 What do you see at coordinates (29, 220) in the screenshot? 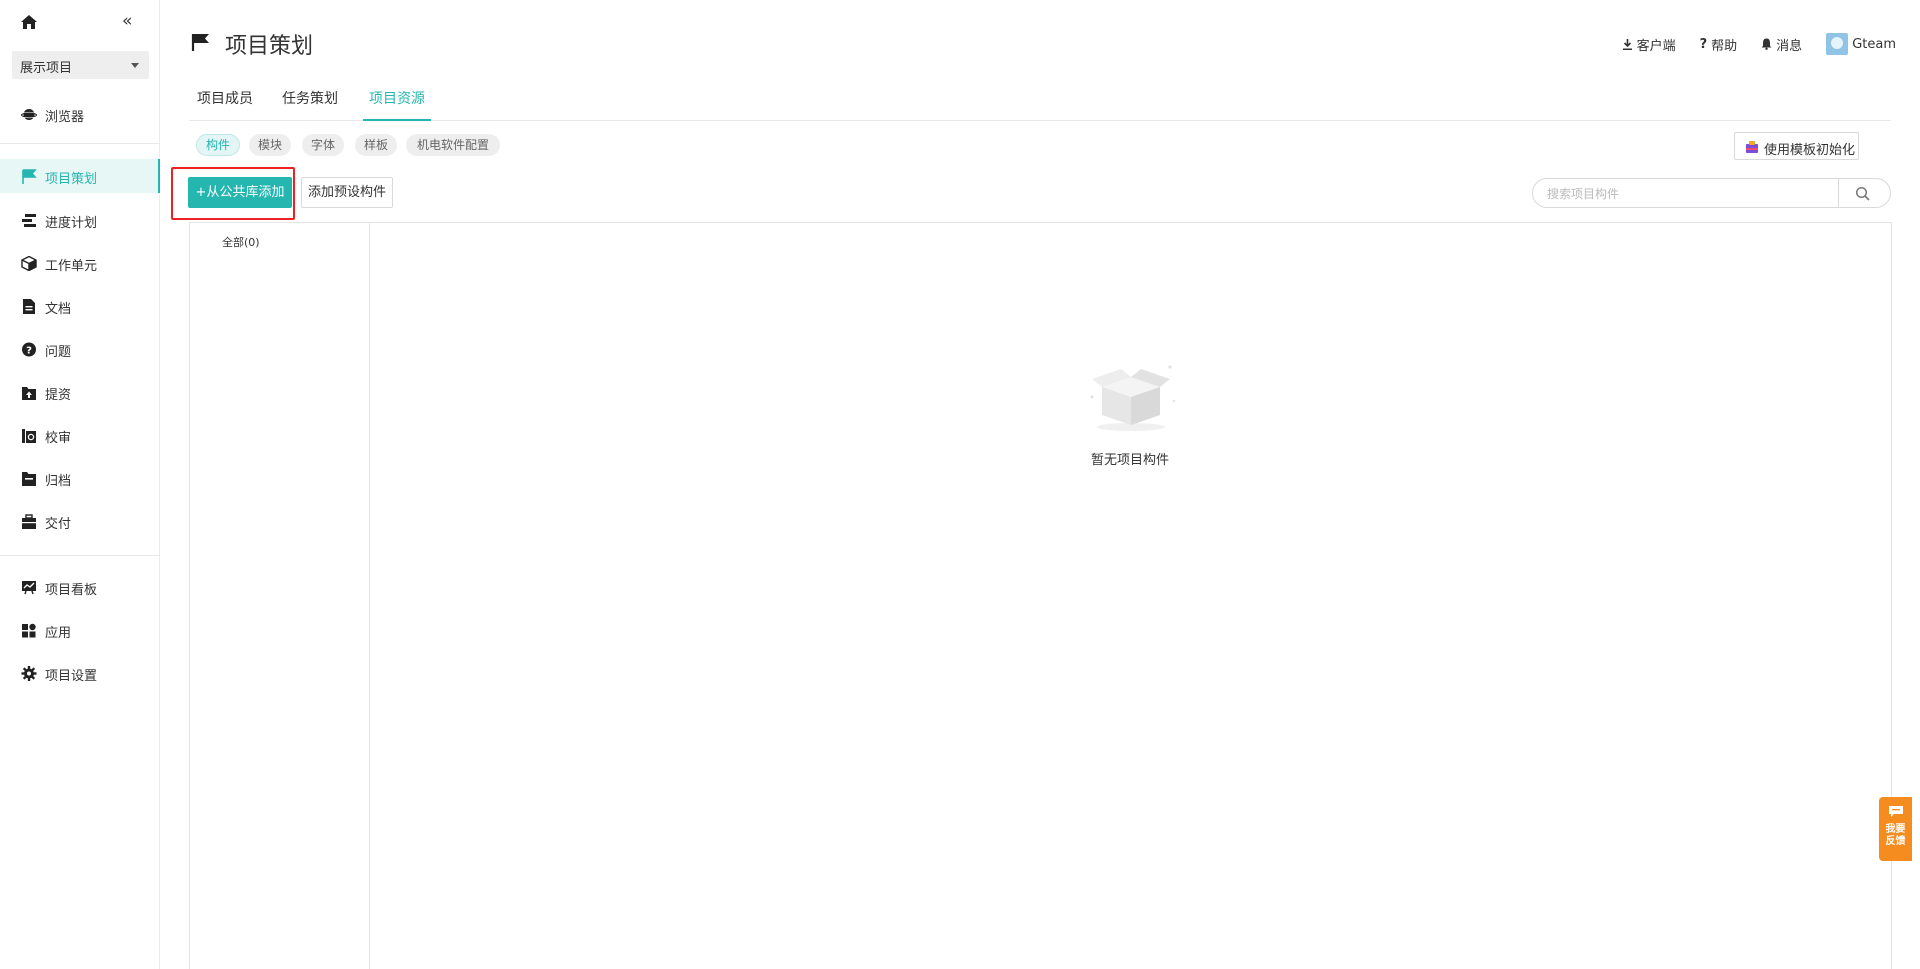
I see `gantt-icon` at bounding box center [29, 220].